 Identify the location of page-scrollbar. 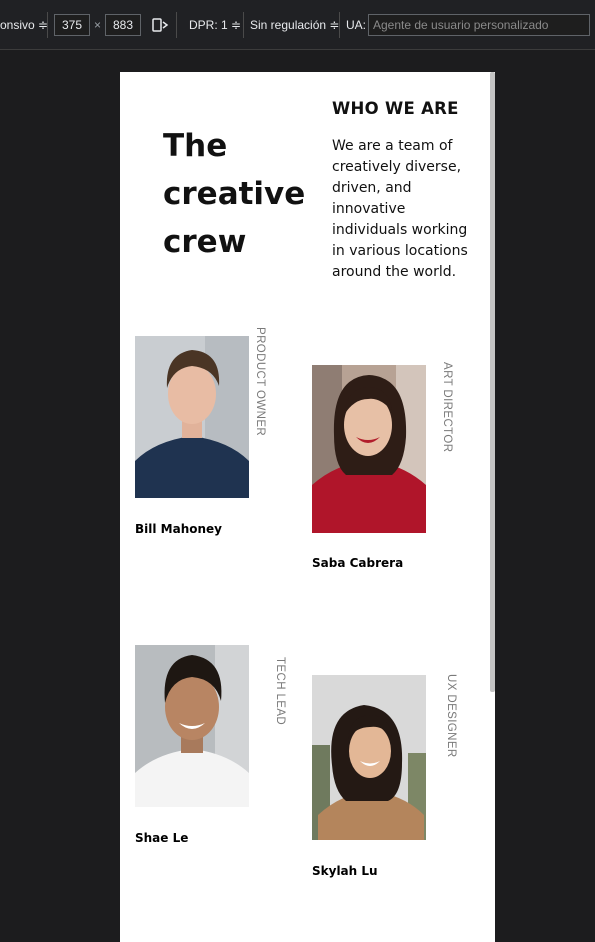
(492, 382).